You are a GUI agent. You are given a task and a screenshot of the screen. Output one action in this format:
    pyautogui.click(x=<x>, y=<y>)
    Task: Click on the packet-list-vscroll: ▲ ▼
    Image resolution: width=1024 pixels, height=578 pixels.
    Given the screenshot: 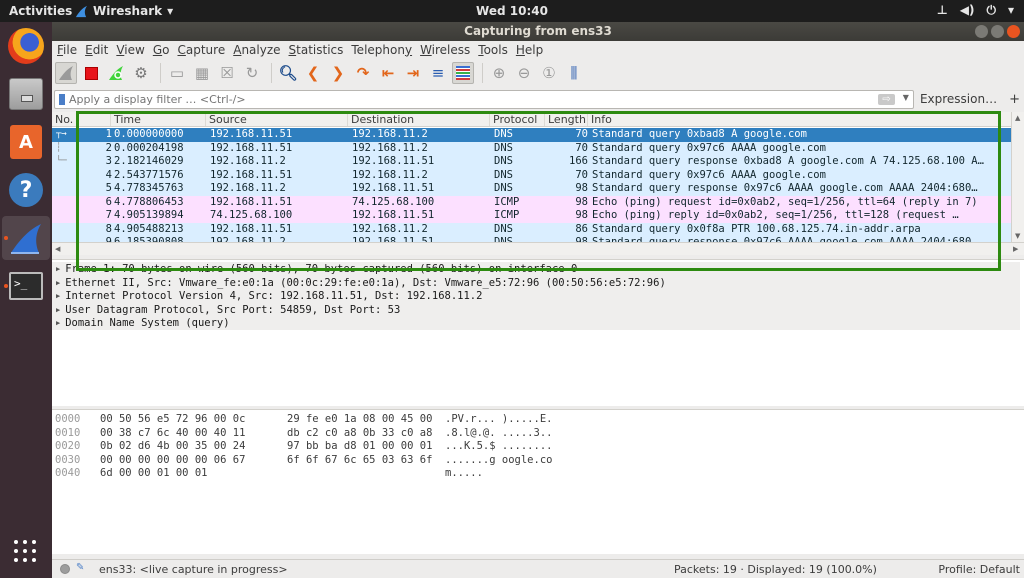 What is the action you would take?
    pyautogui.click(x=1017, y=177)
    